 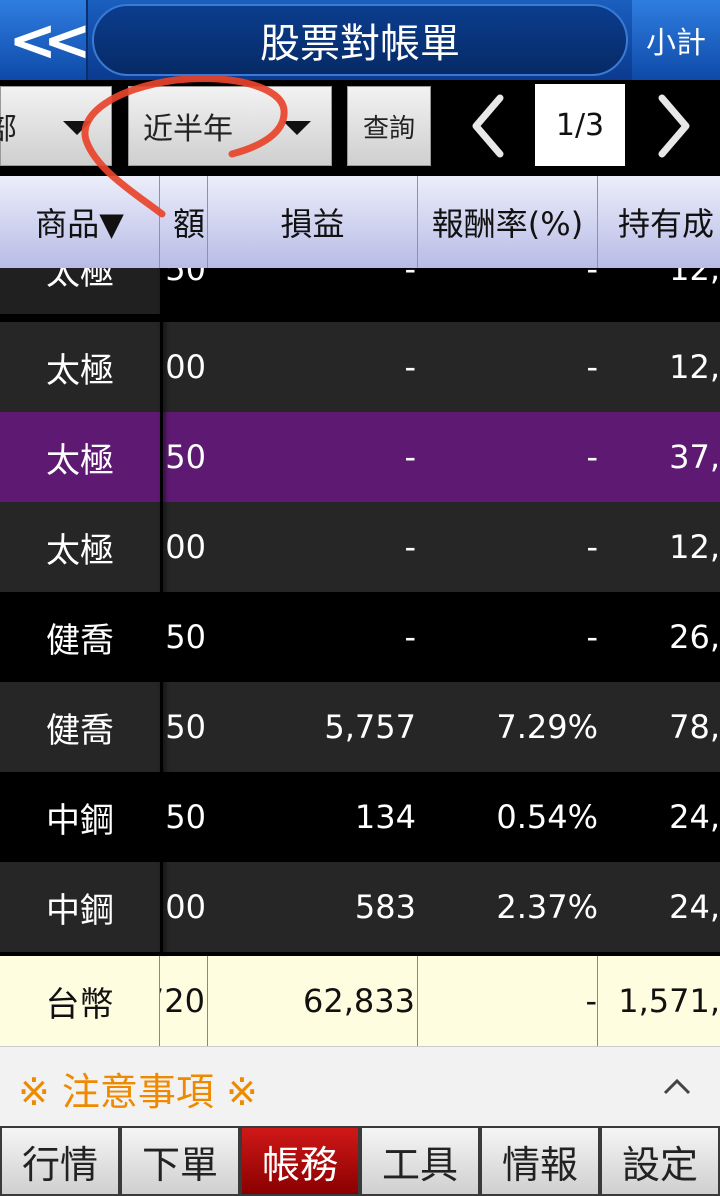 What do you see at coordinates (694, 637) in the screenshot?
I see `holding-cost-cell: 26,` at bounding box center [694, 637].